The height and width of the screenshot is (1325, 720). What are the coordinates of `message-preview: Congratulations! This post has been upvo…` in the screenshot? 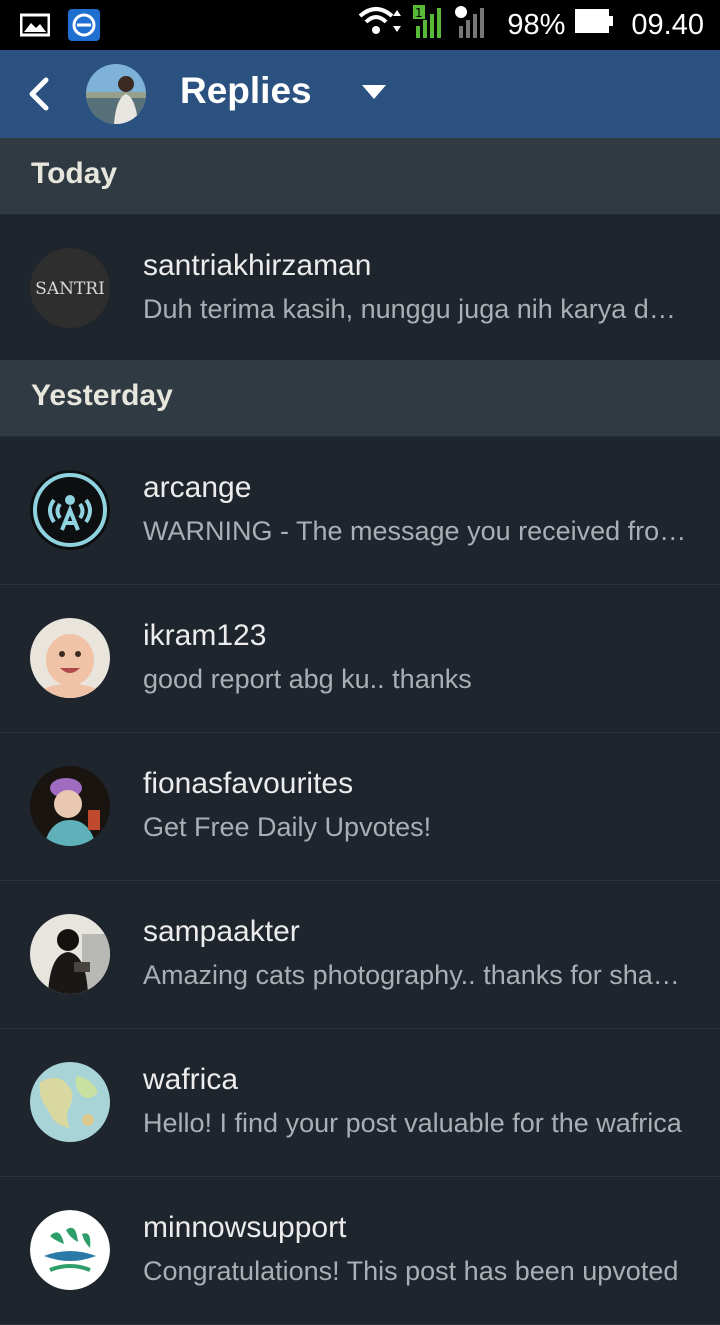 It's located at (411, 1271).